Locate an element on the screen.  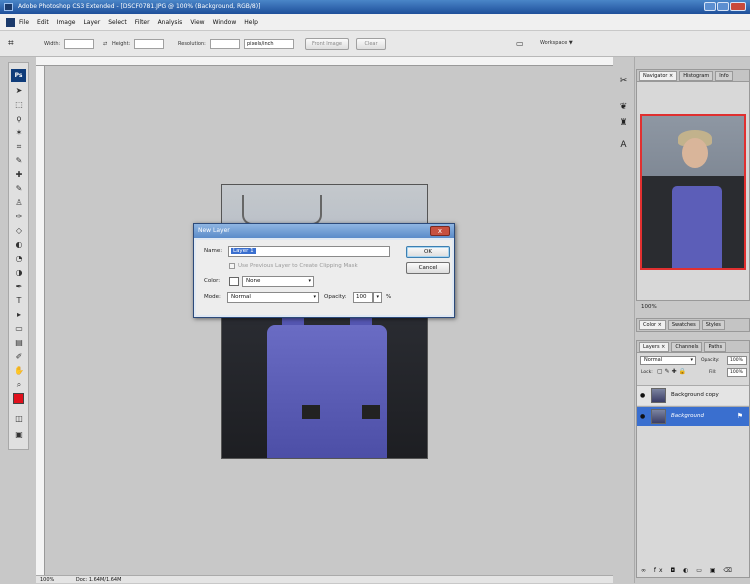
lock-icons: ▢ ✎ ✚ 🔒 is located at coordinates (671, 371).